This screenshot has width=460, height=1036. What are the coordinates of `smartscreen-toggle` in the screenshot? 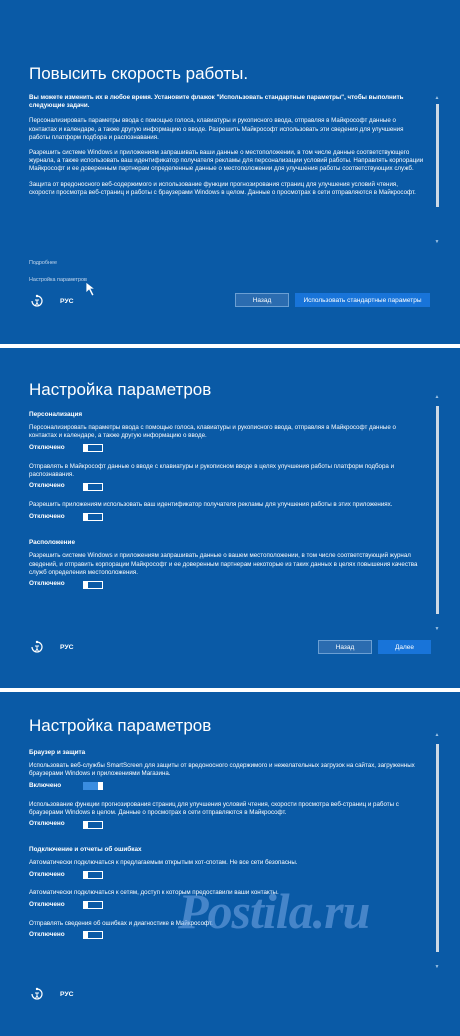 It's located at (93, 786).